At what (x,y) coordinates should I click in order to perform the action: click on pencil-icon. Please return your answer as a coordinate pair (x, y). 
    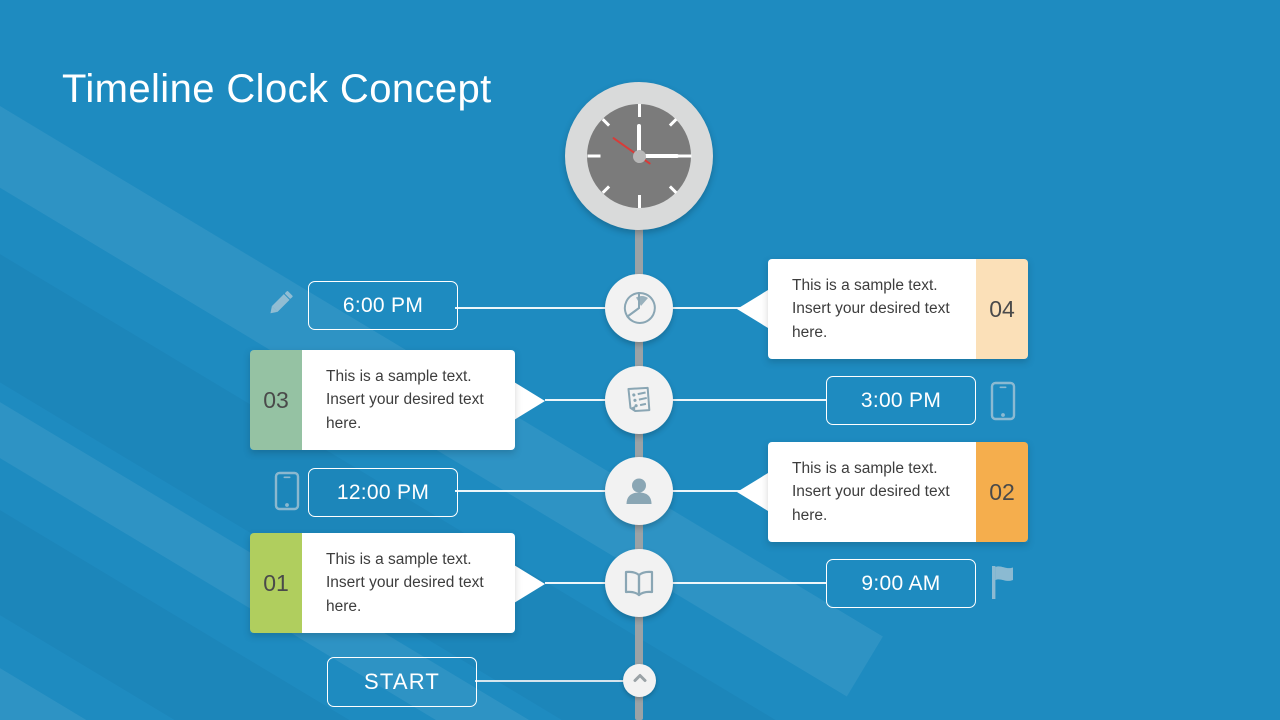
    Looking at the image, I should click on (280, 303).